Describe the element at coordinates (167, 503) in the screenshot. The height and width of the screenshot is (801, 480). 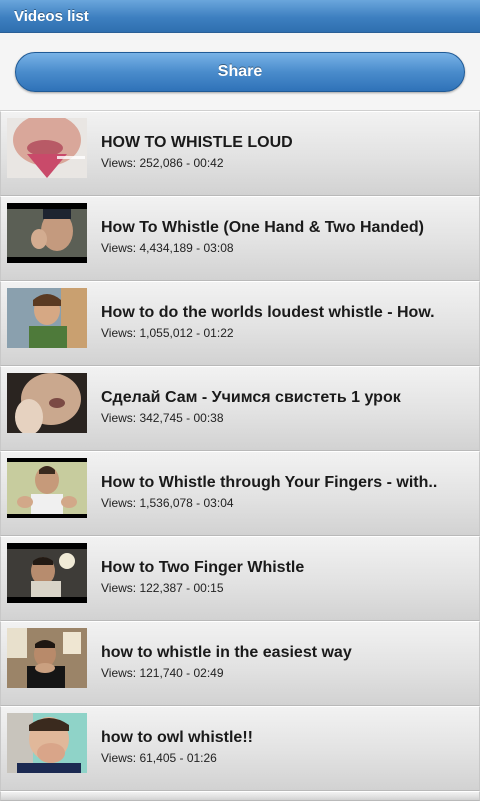
I see `video-meta: Views: 1,536,078 - 03:04` at that location.